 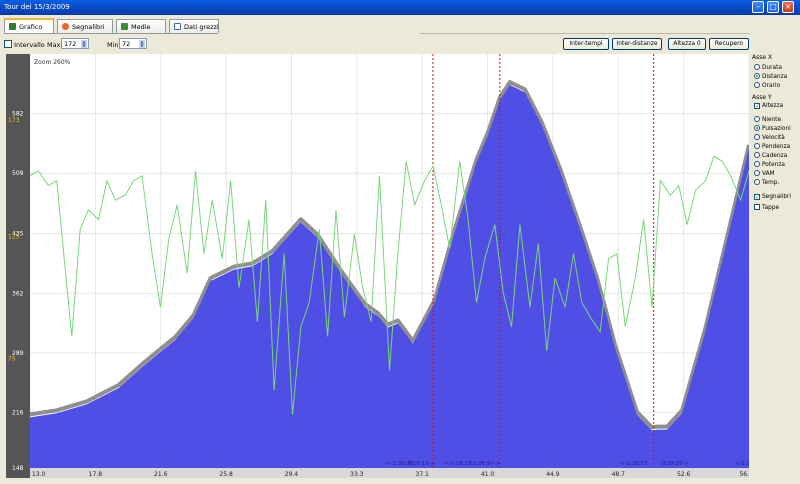 I want to click on tab-segnalibri: Segnalibri, so click(x=85, y=26).